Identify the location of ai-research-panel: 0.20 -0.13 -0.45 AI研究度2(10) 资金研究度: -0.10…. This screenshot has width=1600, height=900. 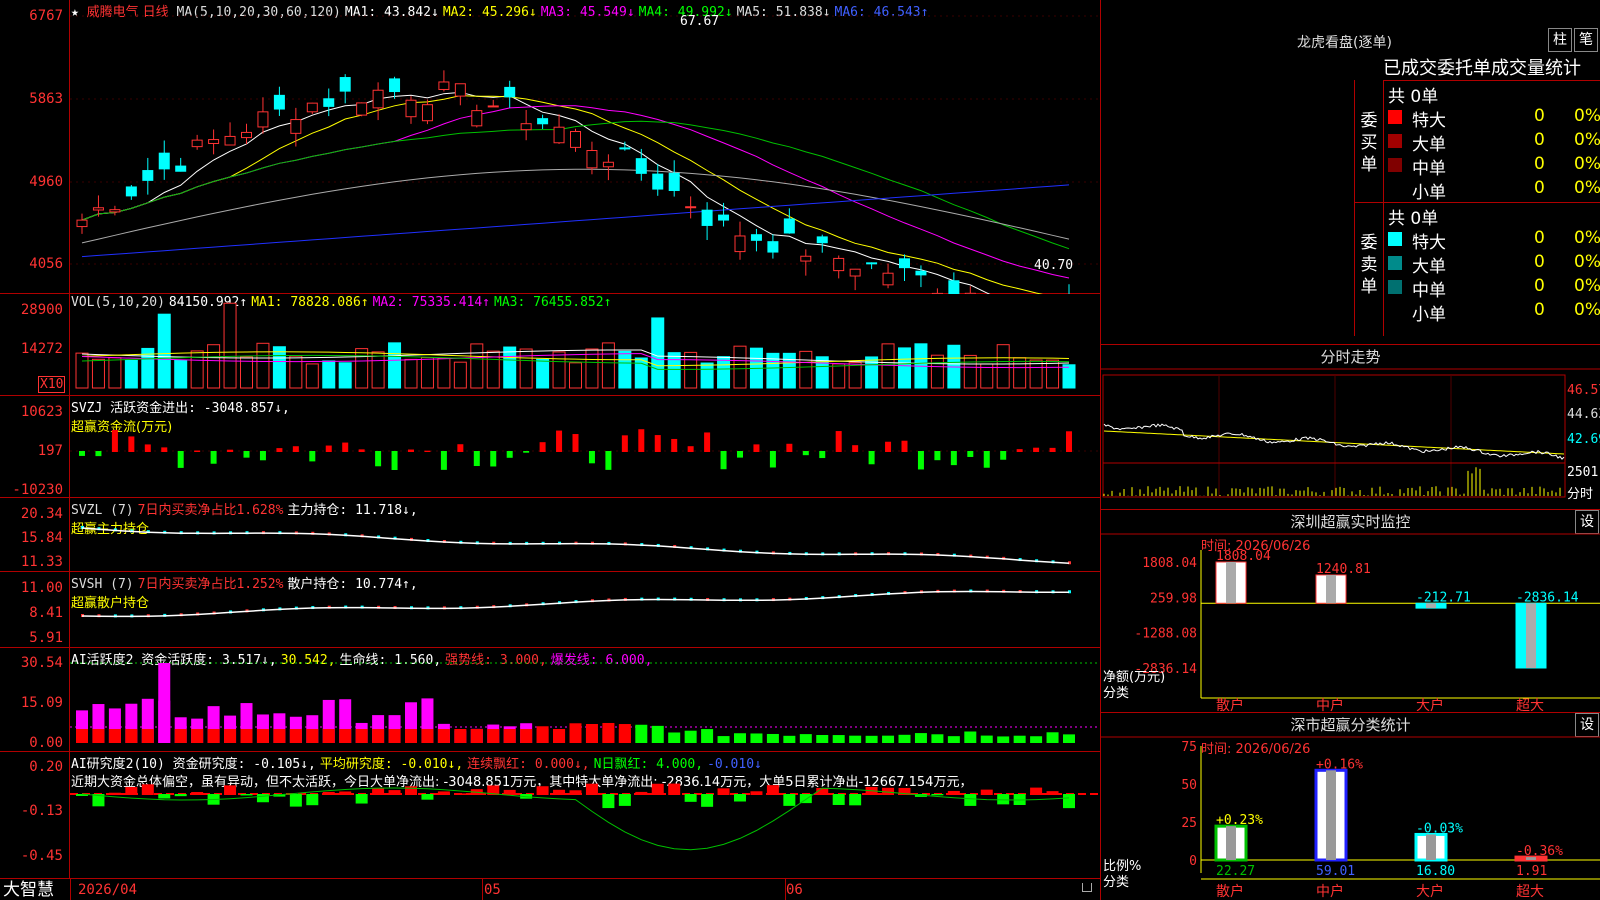
(550, 815).